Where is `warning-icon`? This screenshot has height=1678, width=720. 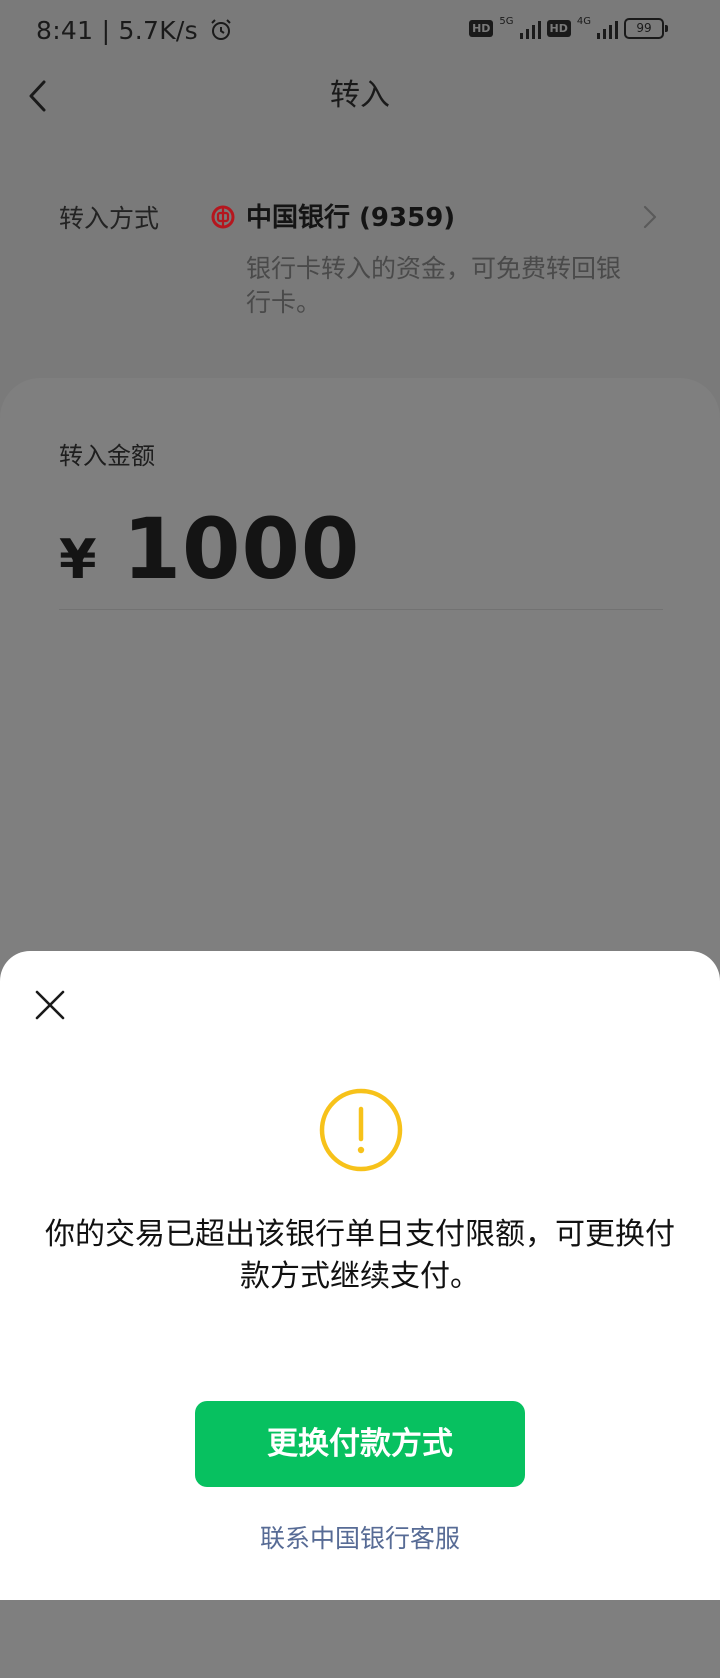
warning-icon is located at coordinates (361, 1130).